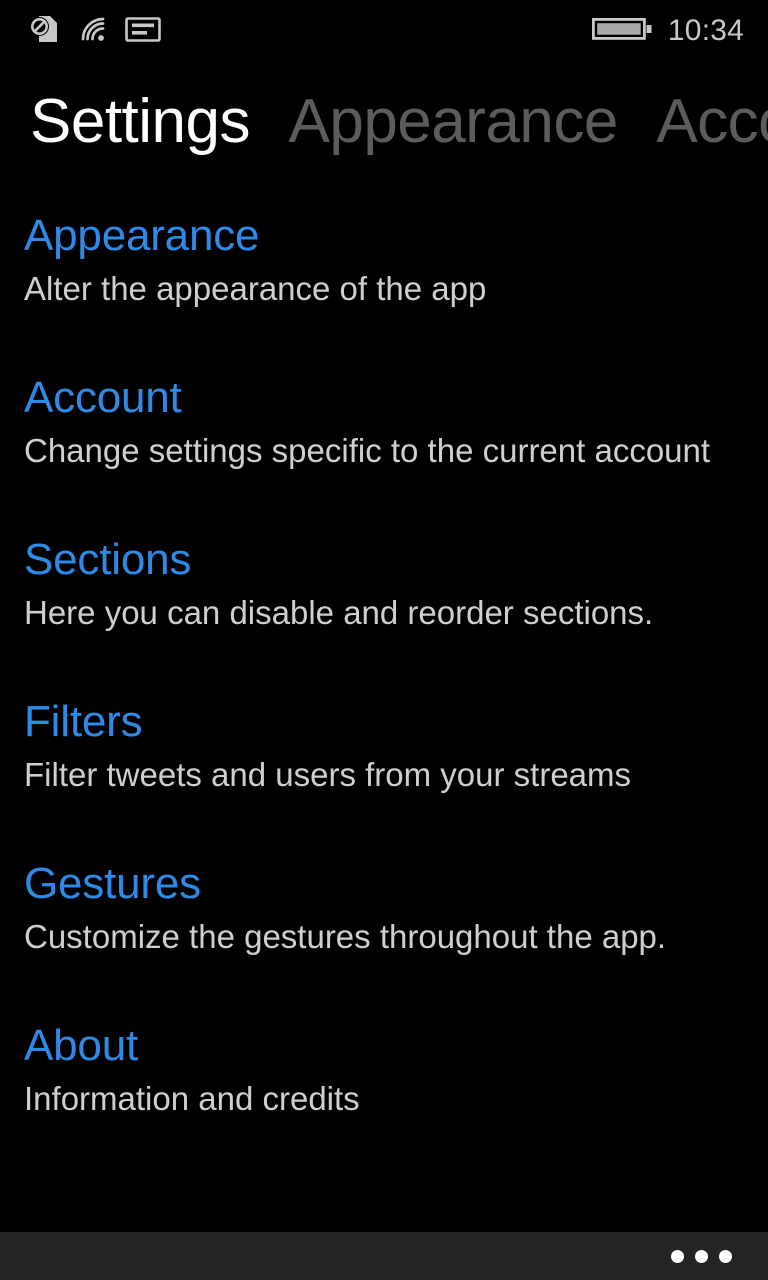 The height and width of the screenshot is (1280, 768). What do you see at coordinates (622, 31) in the screenshot?
I see `battery-icon` at bounding box center [622, 31].